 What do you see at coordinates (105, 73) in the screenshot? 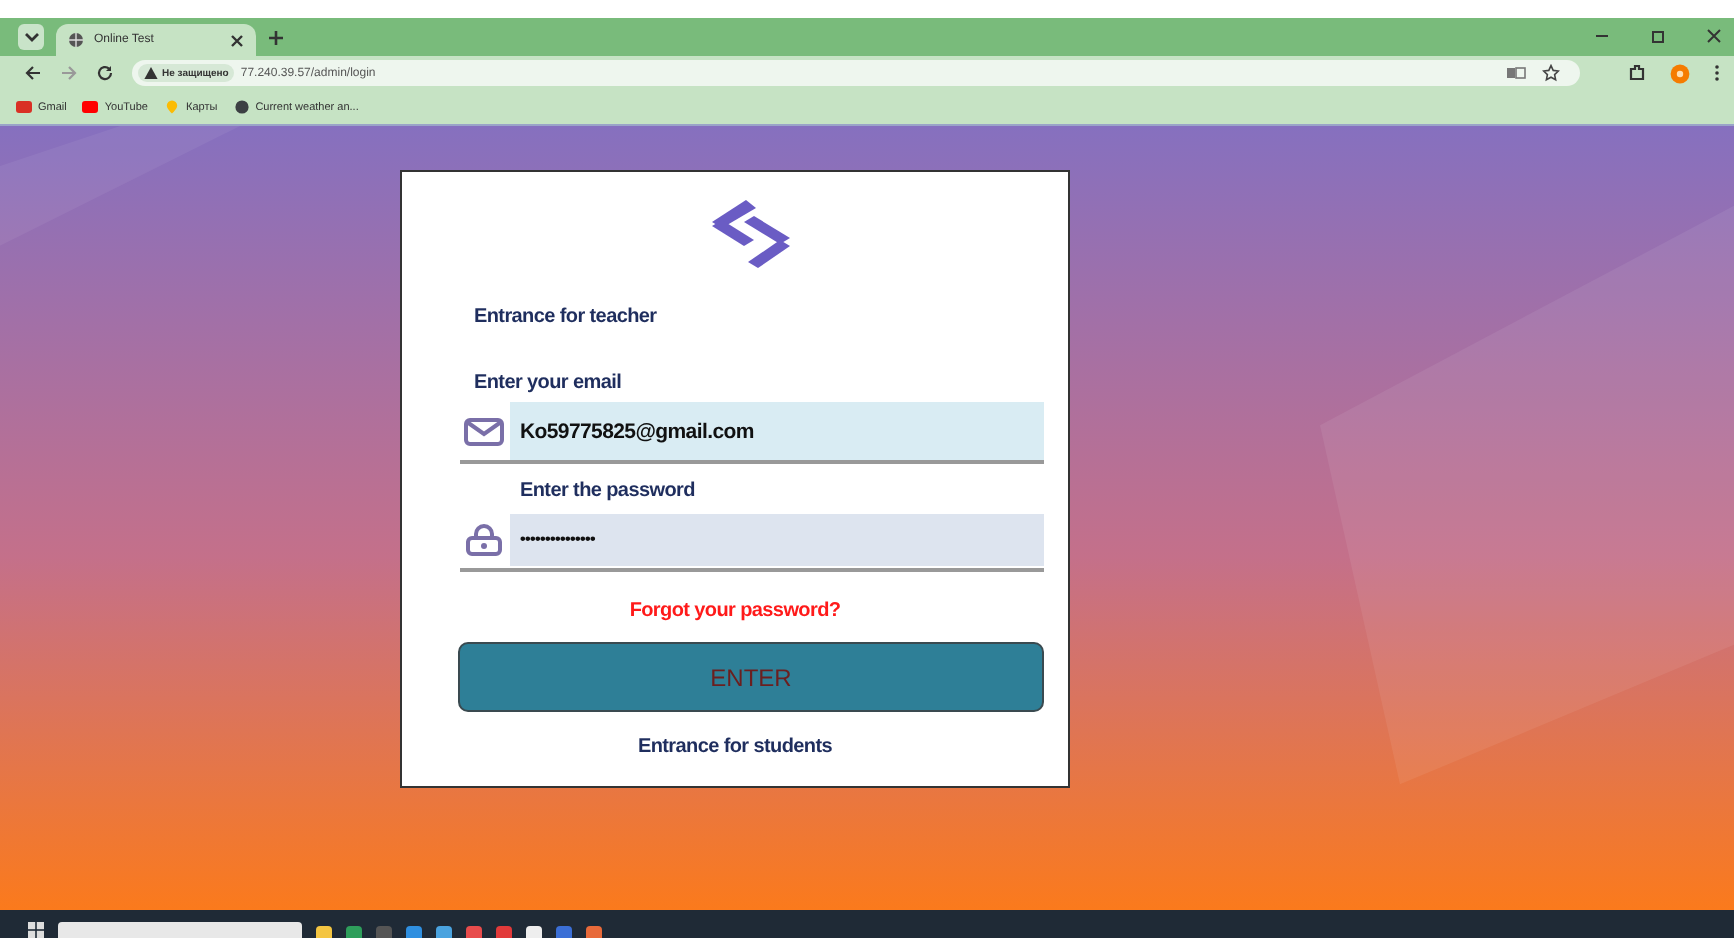
I see `reload-icon` at bounding box center [105, 73].